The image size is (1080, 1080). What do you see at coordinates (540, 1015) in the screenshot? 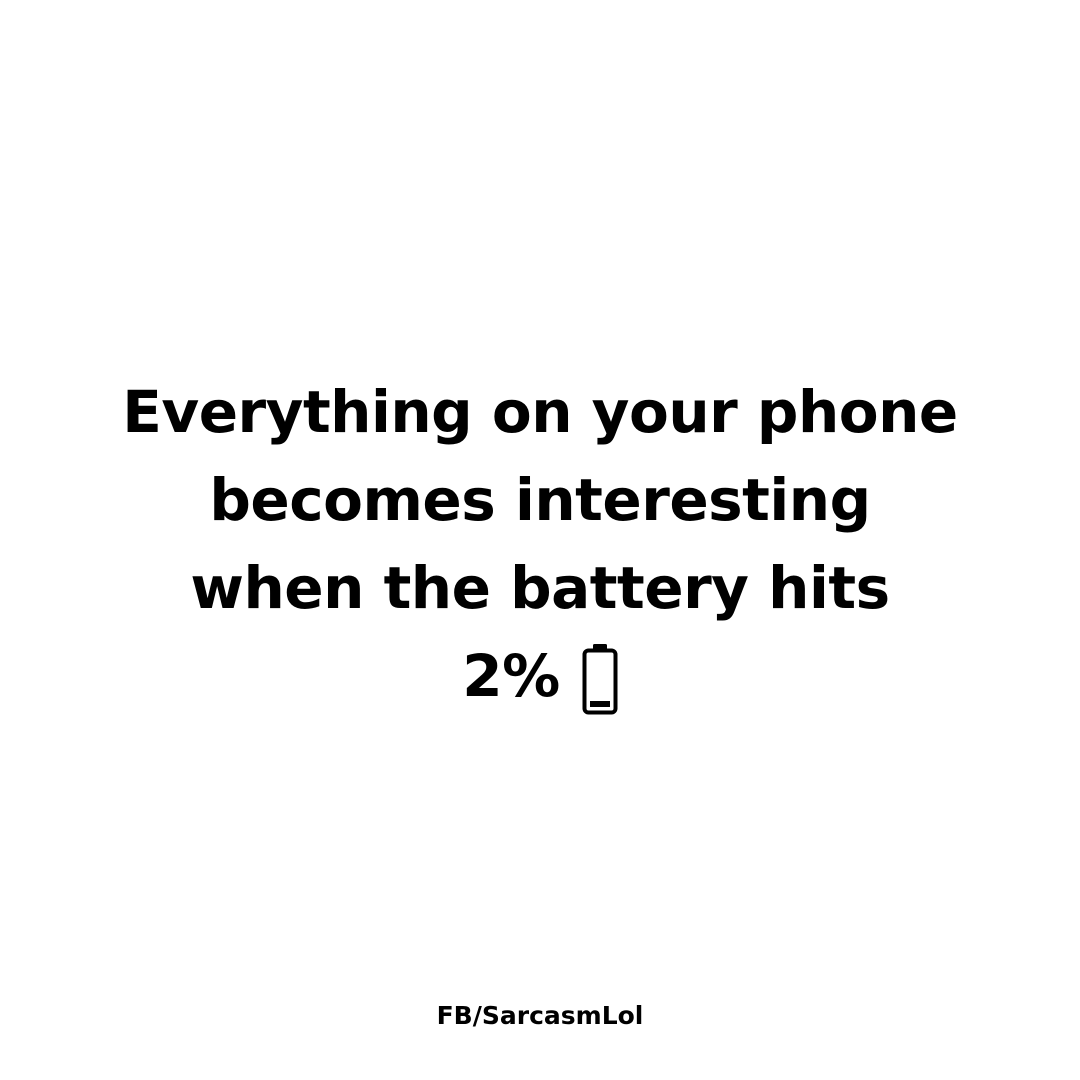
I see `footer-credit: FB/SarcasmLol` at bounding box center [540, 1015].